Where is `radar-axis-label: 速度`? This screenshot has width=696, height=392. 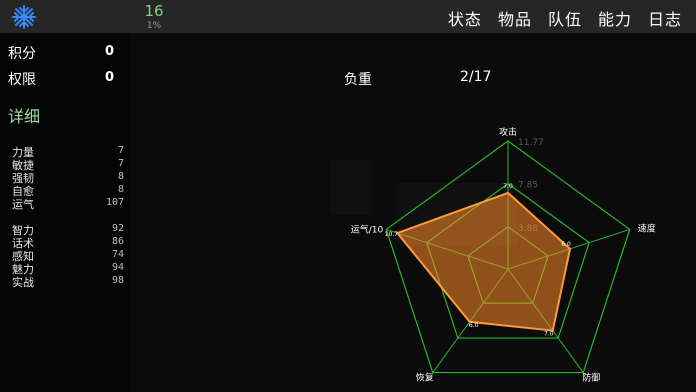
radar-axis-label: 速度 is located at coordinates (647, 228).